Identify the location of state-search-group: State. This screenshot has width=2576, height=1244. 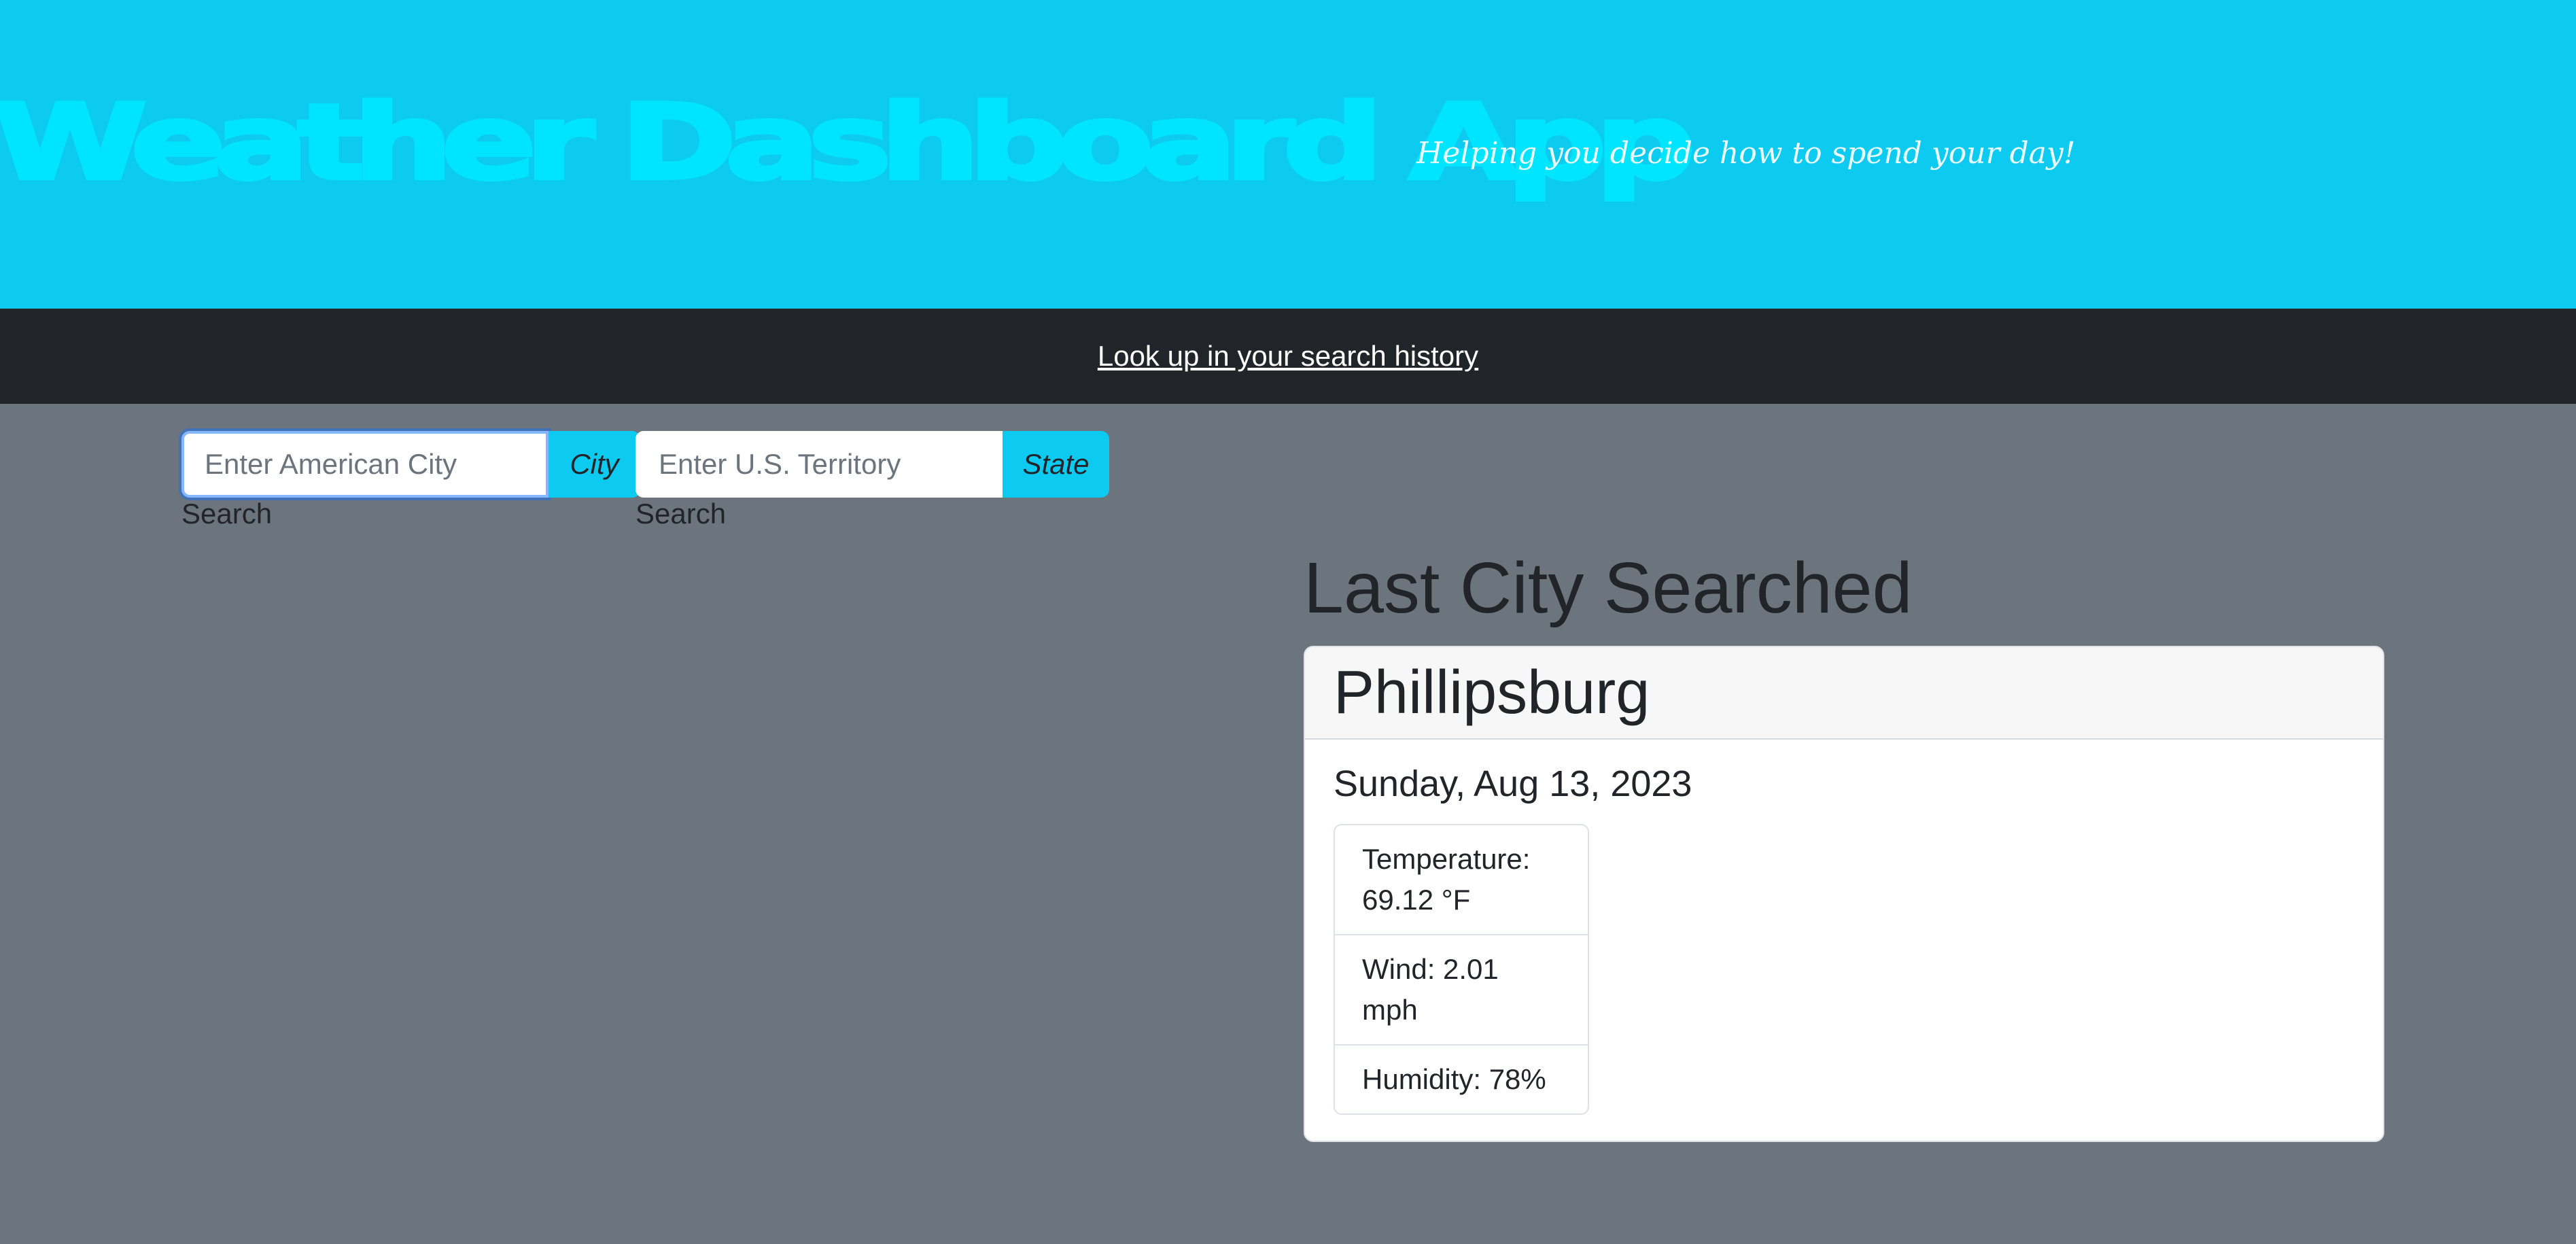
(872, 465).